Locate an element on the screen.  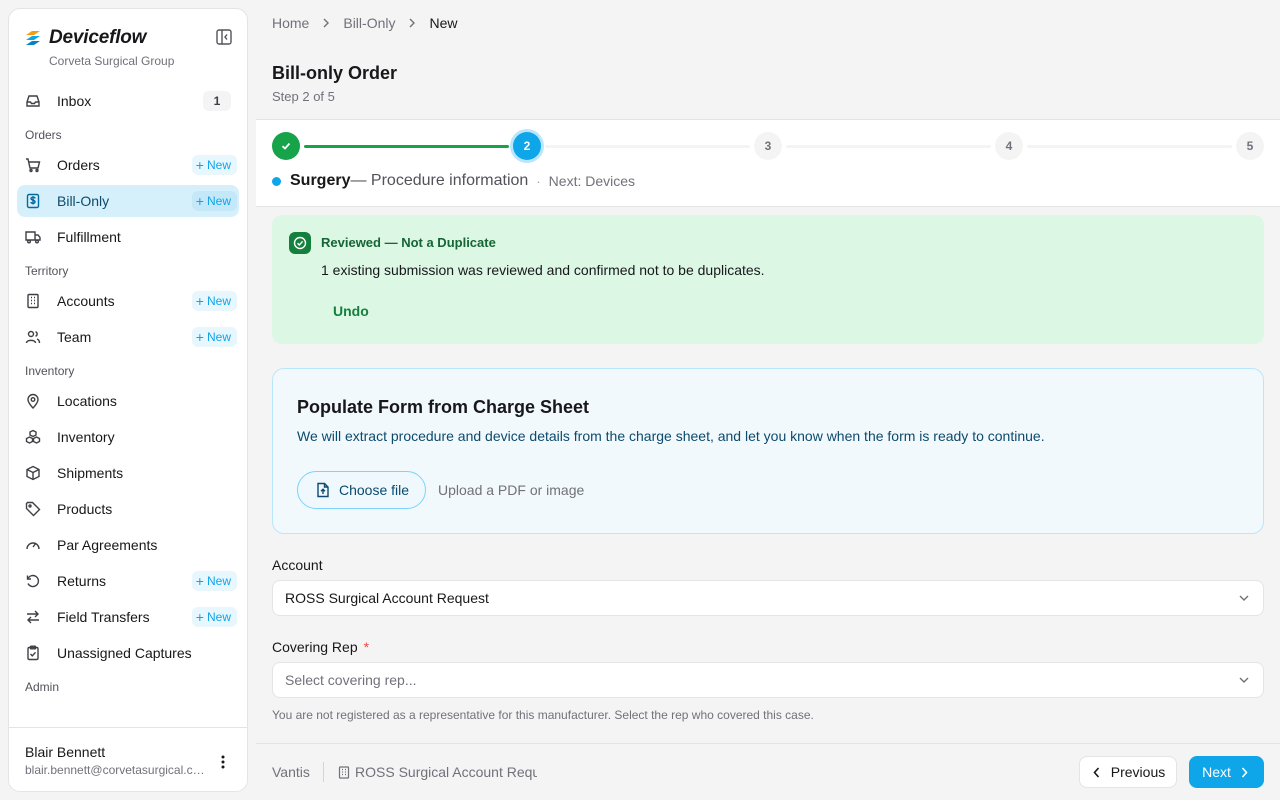
choose-file-button: Choose file is located at coordinates (361, 490).